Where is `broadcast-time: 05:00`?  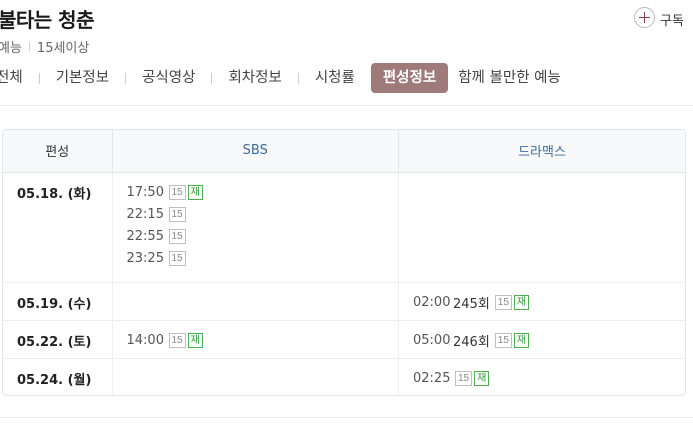
broadcast-time: 05:00 is located at coordinates (432, 340).